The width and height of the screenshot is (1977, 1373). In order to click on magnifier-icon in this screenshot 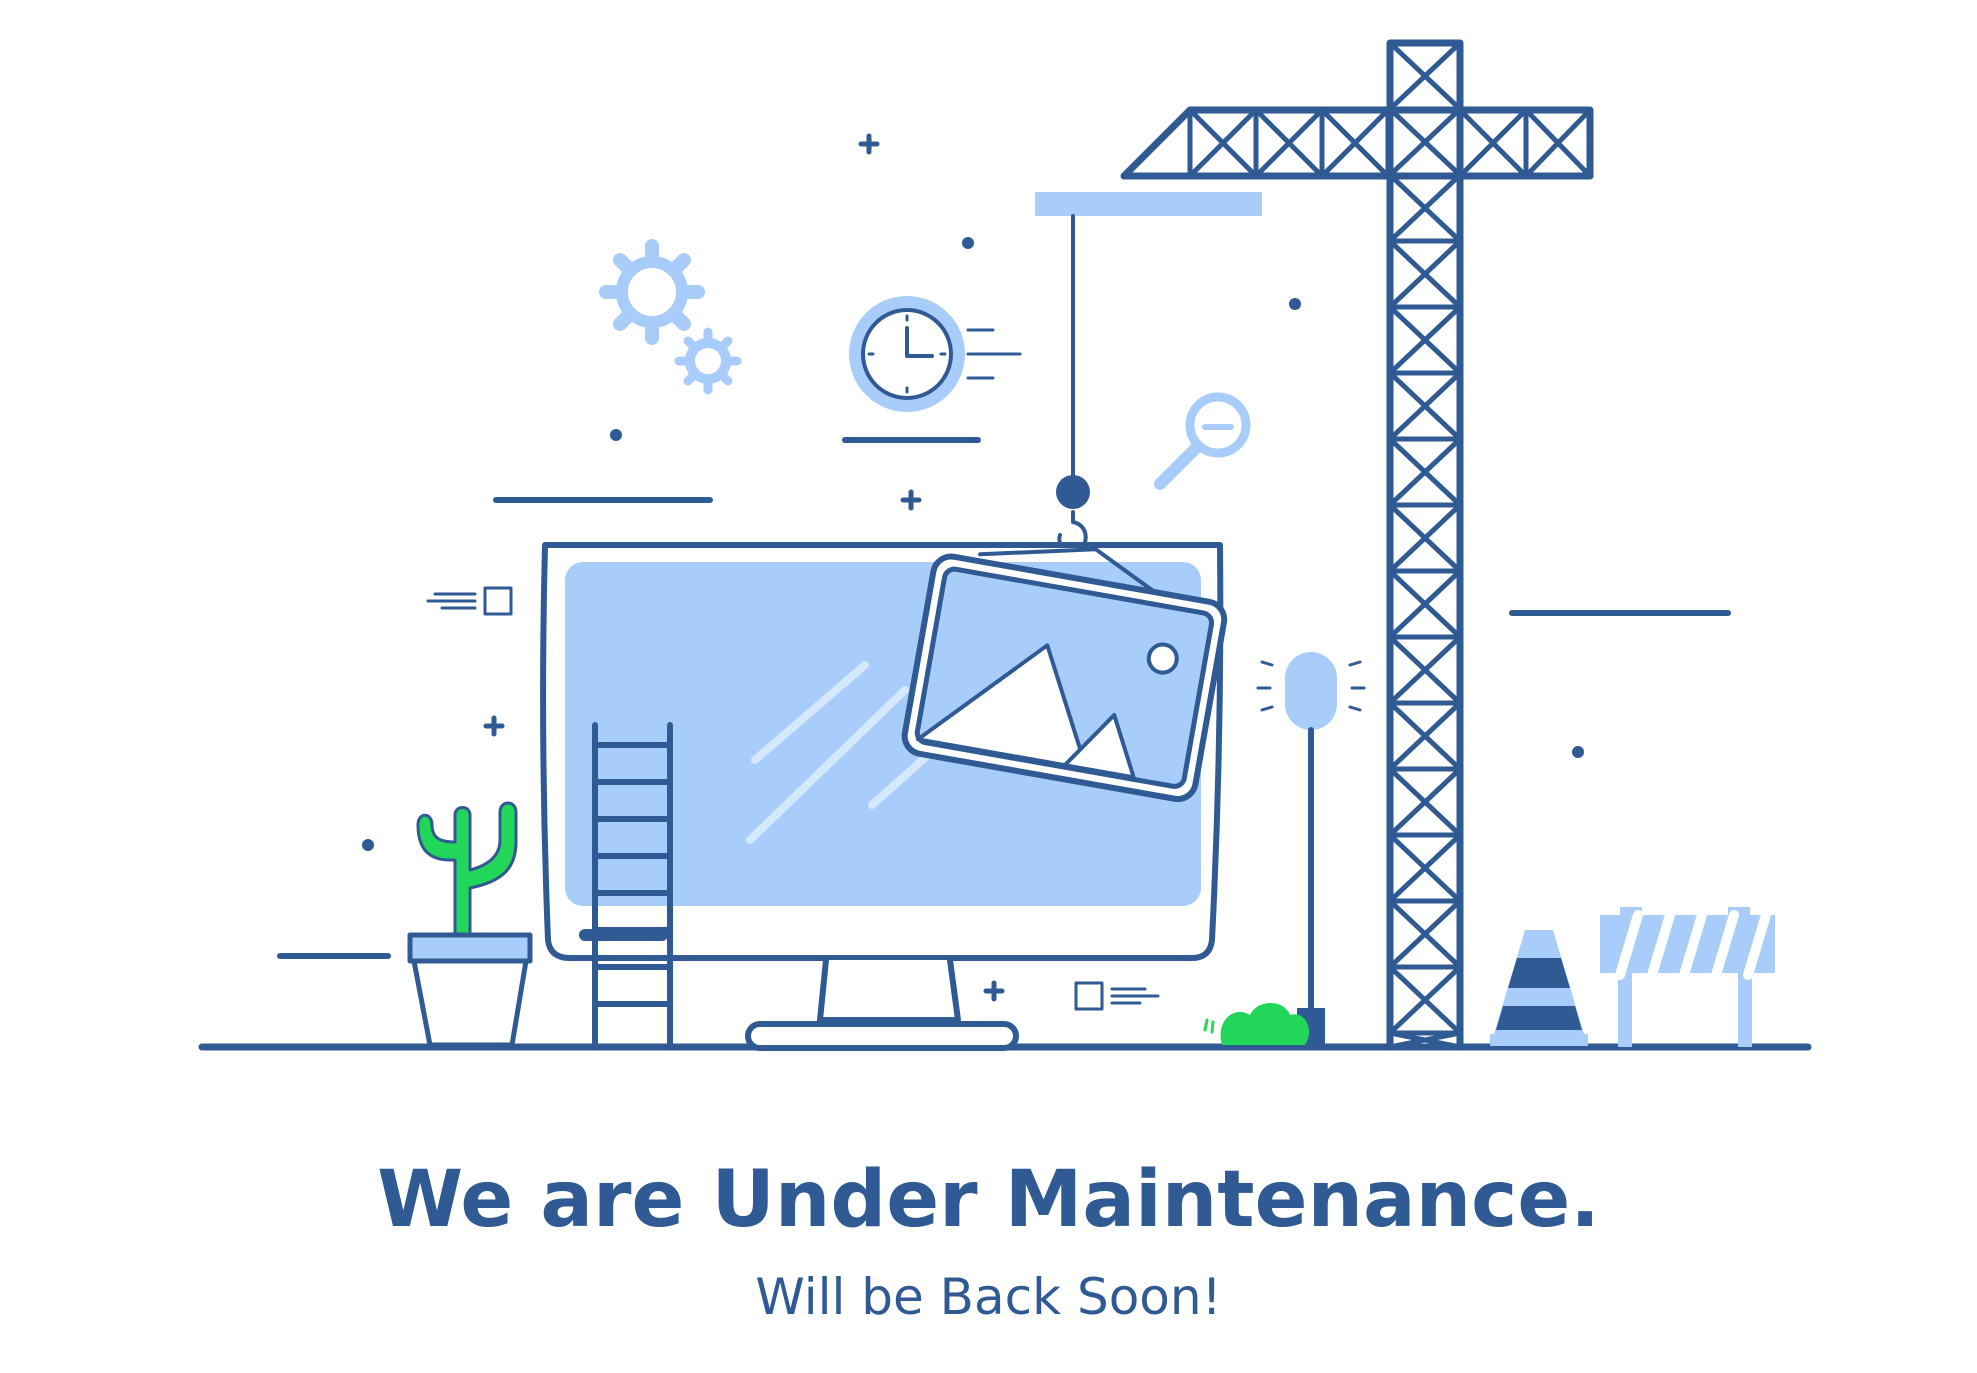, I will do `click(1202, 441)`.